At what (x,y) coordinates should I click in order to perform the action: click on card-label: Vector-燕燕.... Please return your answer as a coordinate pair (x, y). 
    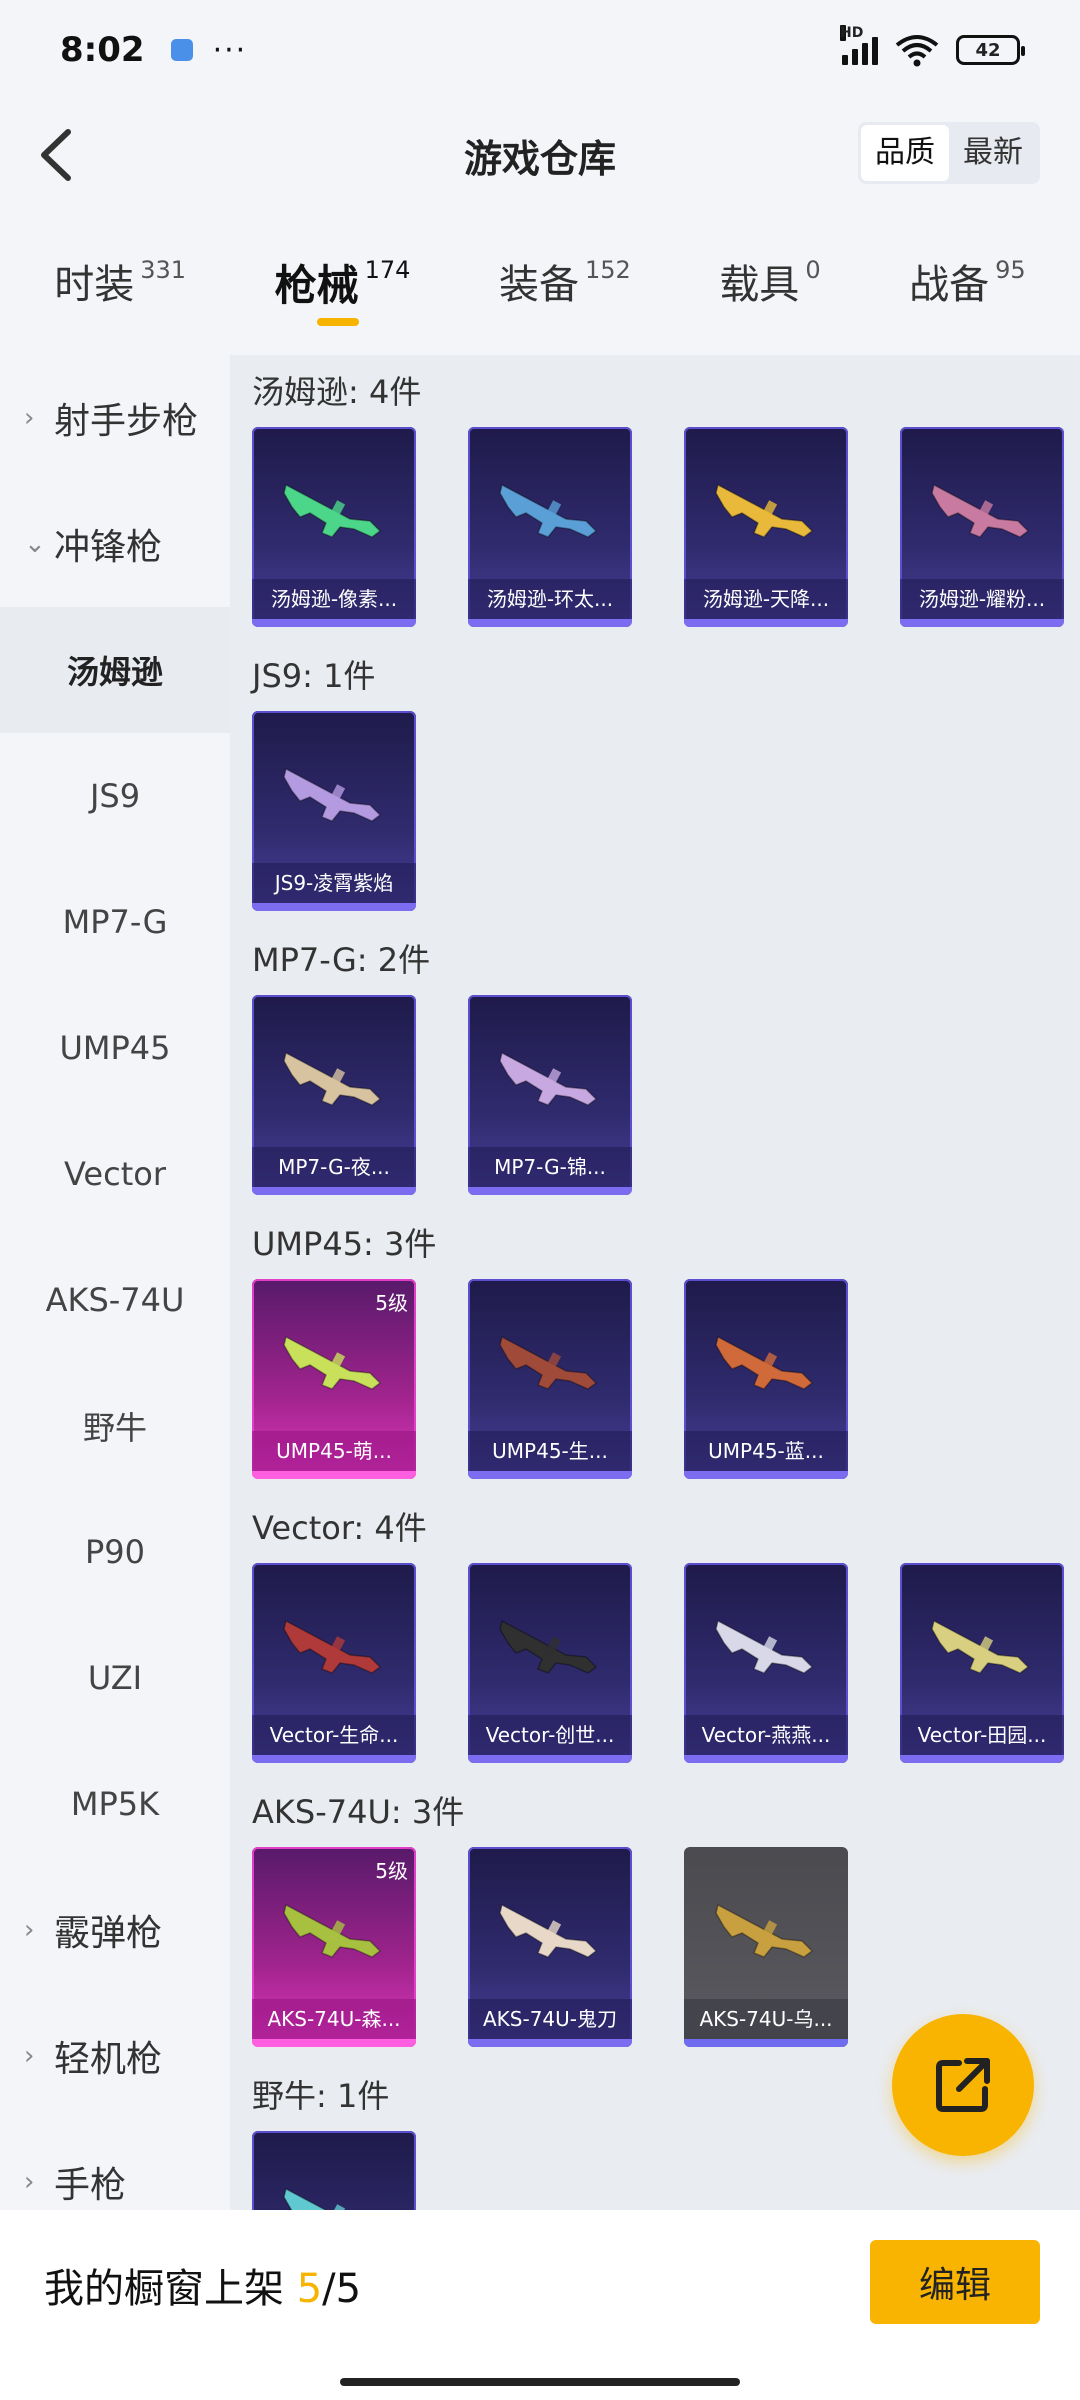
    Looking at the image, I should click on (766, 1735).